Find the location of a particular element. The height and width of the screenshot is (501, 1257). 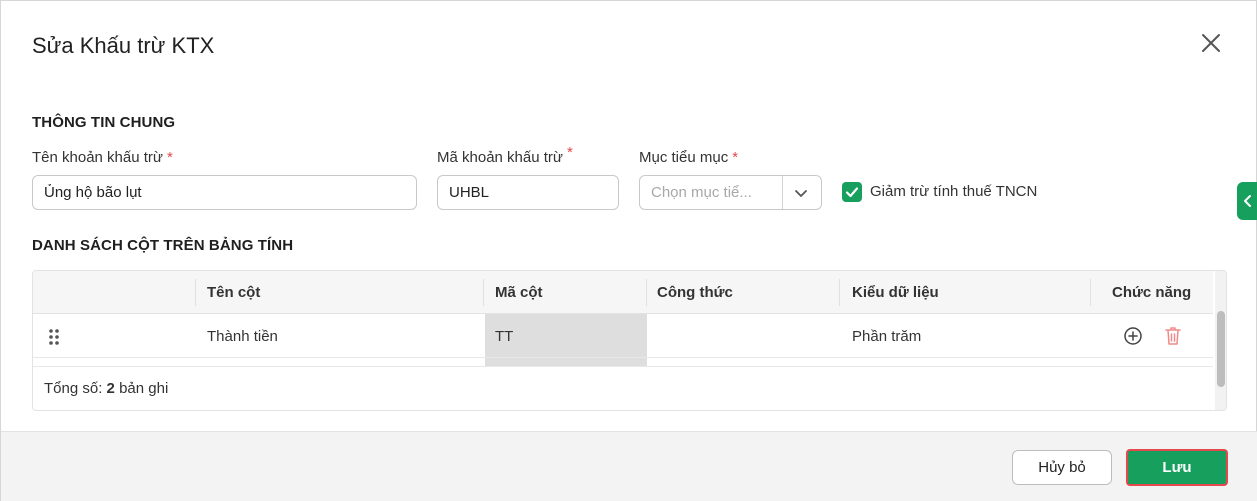

cell-column-code: TT is located at coordinates (504, 336).